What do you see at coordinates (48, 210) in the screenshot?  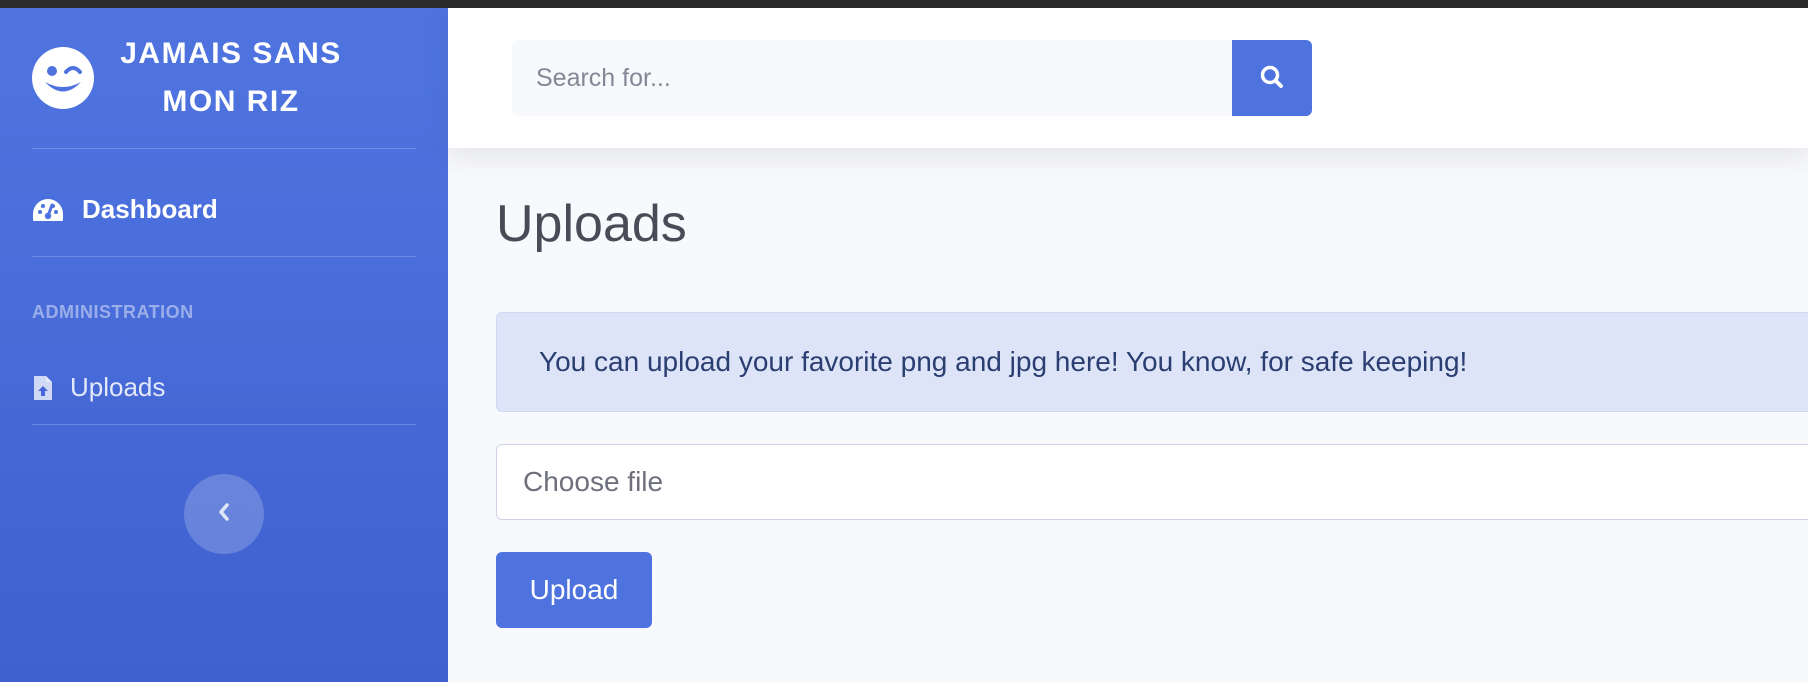 I see `tachometer-icon` at bounding box center [48, 210].